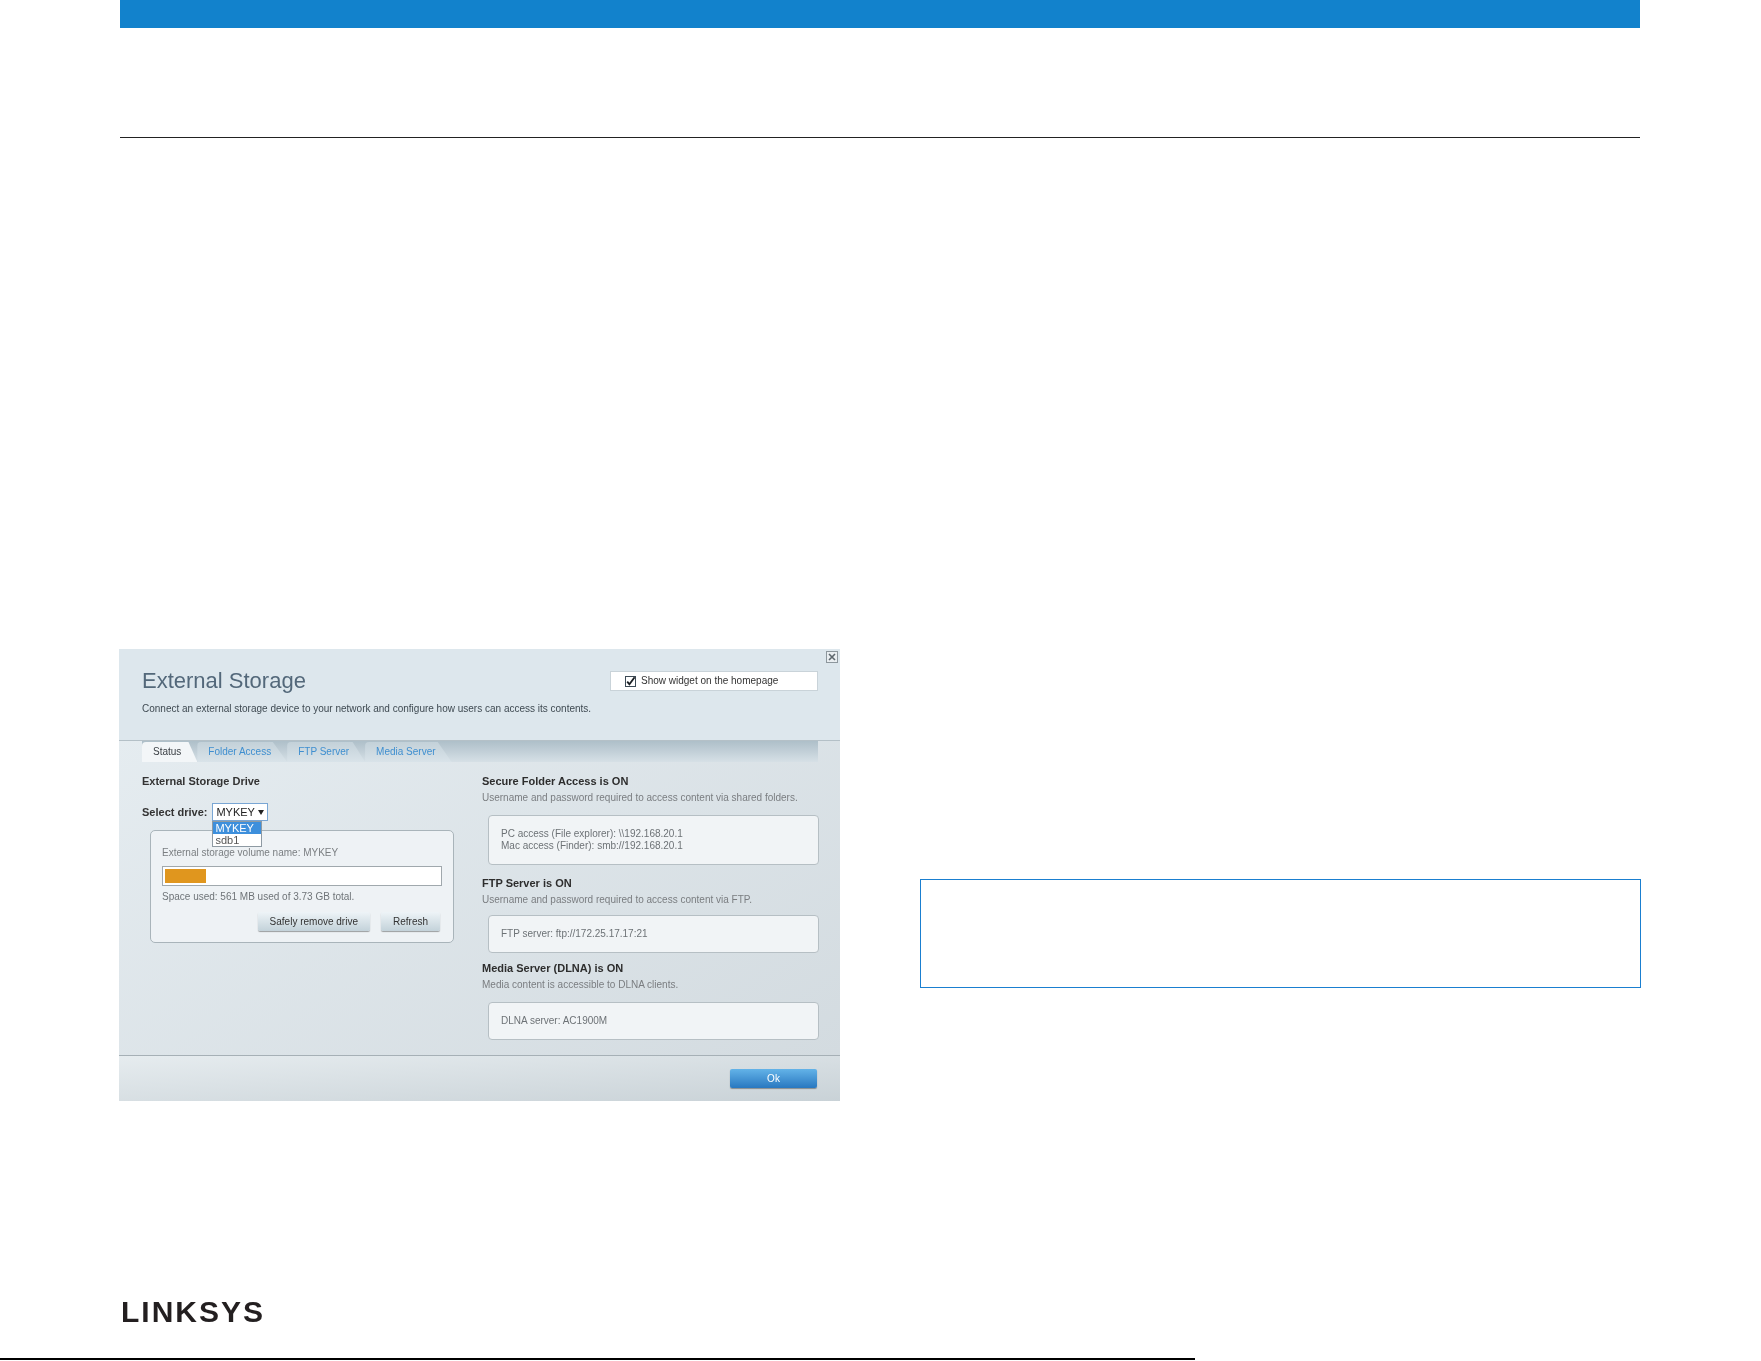 The width and height of the screenshot is (1761, 1361). I want to click on tab: Status, so click(170, 752).